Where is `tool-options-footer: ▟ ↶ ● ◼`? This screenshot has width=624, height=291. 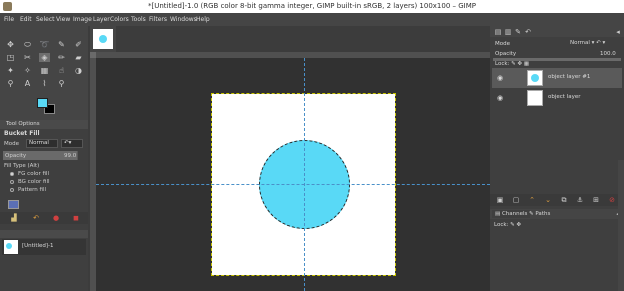
tool-options-footer: ▟ ↶ ● ◼ is located at coordinates (44, 218).